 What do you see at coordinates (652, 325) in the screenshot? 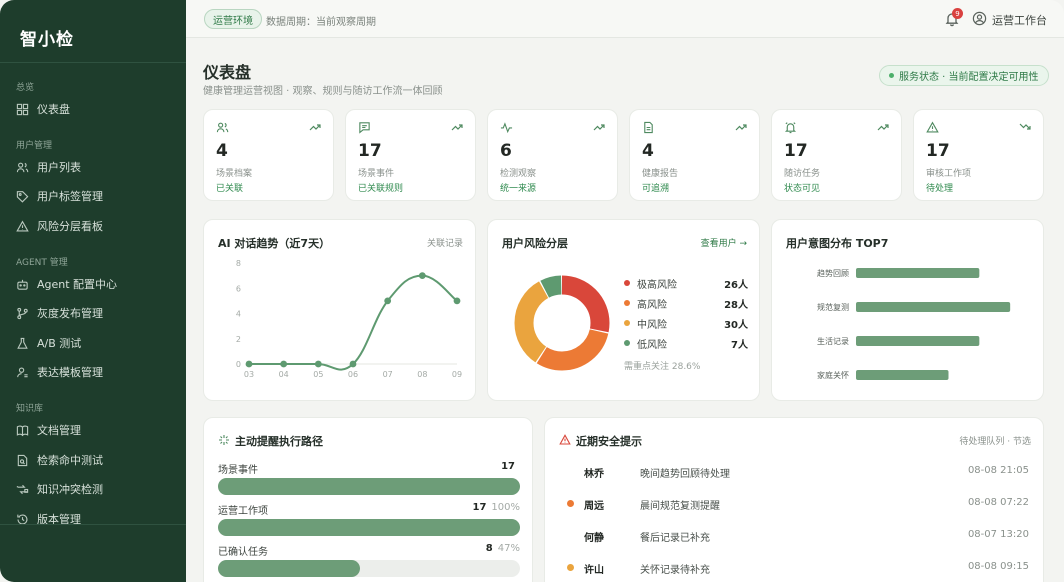
I see `legend-name: 中风险` at bounding box center [652, 325].